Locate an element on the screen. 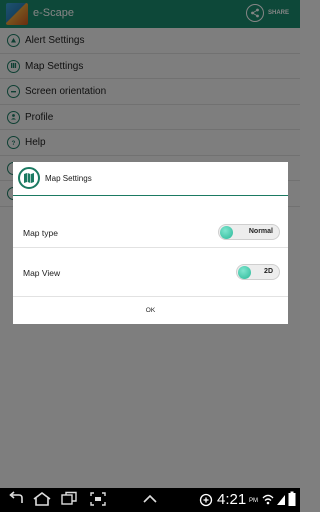  screenshot-icon is located at coordinates (98, 501).